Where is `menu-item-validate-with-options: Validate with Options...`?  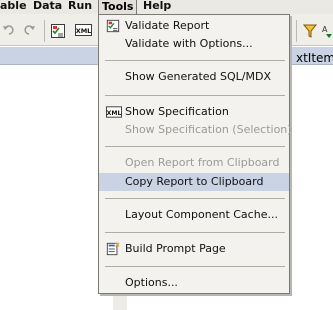
menu-item-validate-with-options: Validate with Options... is located at coordinates (194, 44).